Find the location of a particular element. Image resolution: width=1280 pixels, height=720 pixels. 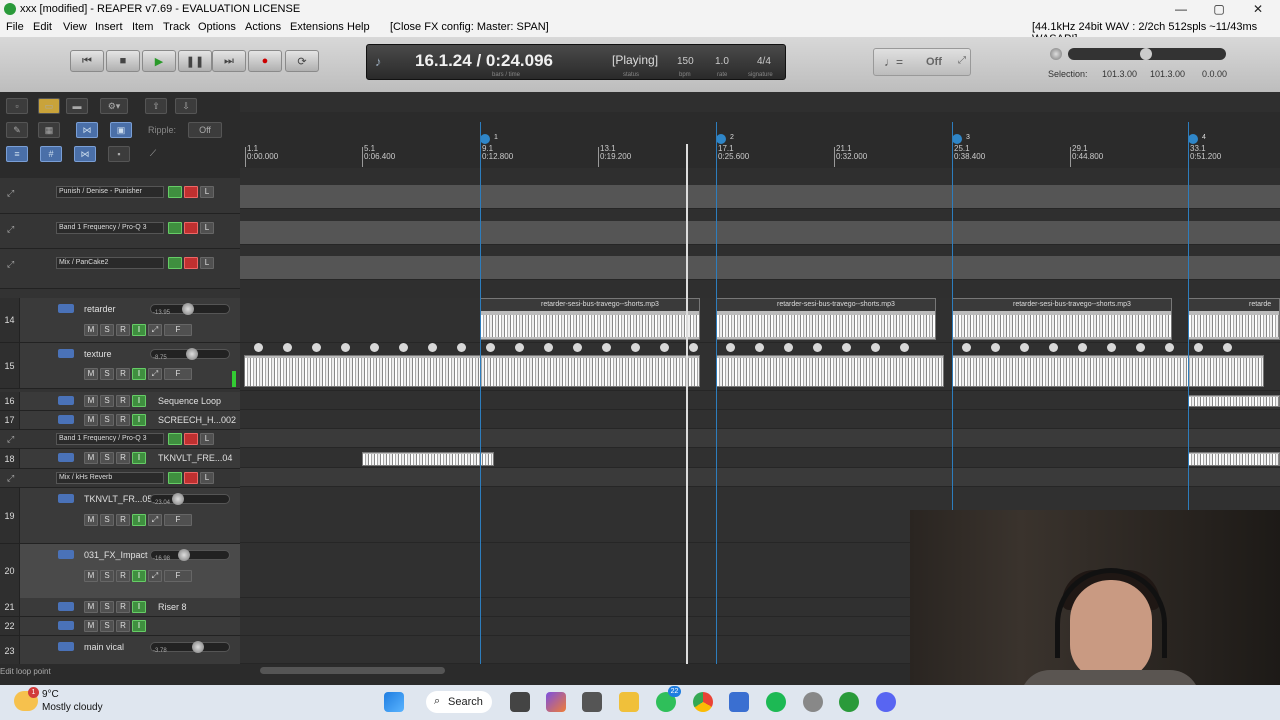

track-18: 18 MSRI TKNVLT_FRE...04 is located at coordinates (120, 459).